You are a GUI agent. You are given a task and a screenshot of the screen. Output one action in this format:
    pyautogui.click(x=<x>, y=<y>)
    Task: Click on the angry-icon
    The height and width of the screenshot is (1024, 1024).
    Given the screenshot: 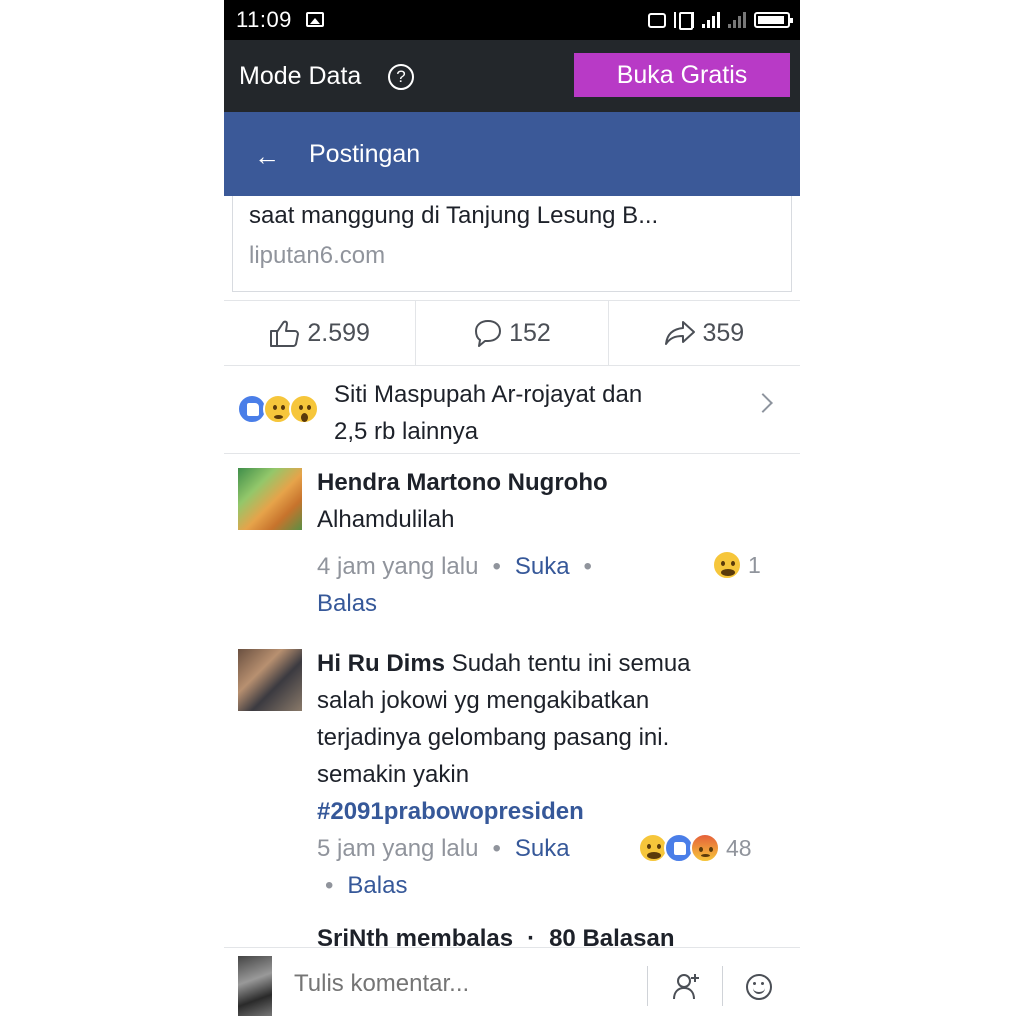 What is the action you would take?
    pyautogui.click(x=705, y=848)
    